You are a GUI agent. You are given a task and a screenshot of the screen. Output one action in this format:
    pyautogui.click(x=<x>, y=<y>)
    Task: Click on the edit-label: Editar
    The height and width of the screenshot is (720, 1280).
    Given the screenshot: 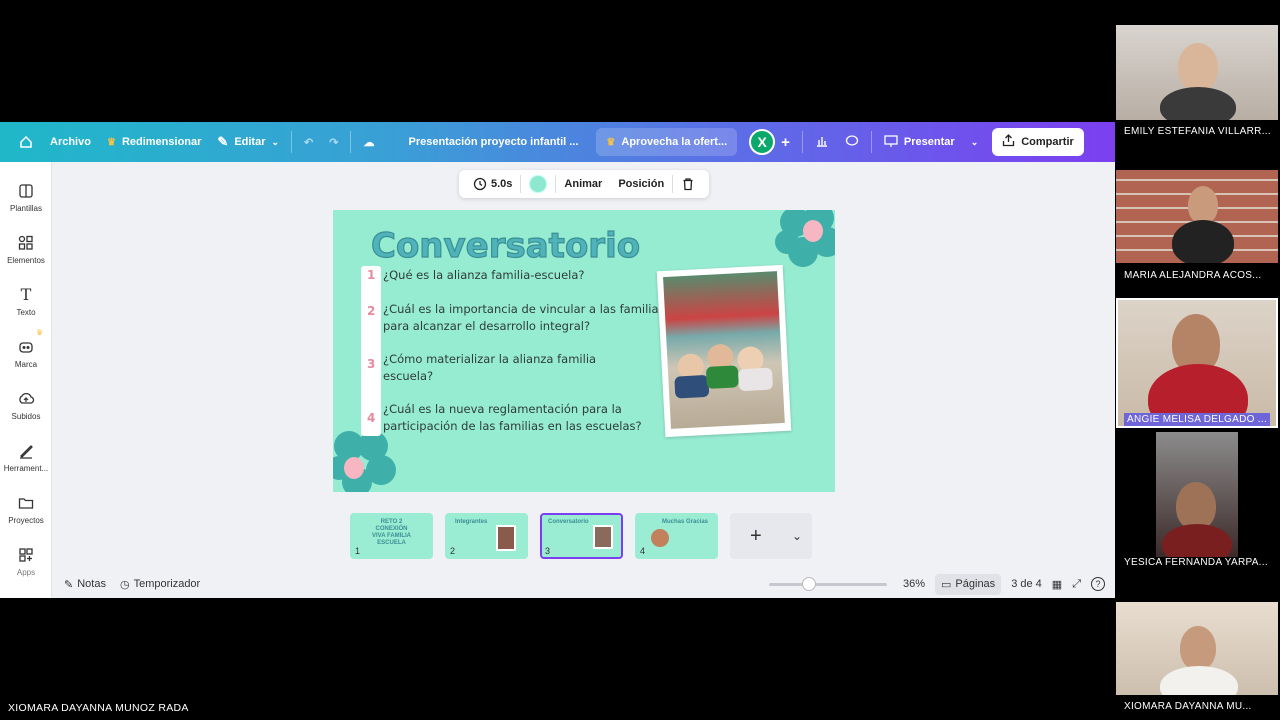 What is the action you would take?
    pyautogui.click(x=250, y=142)
    